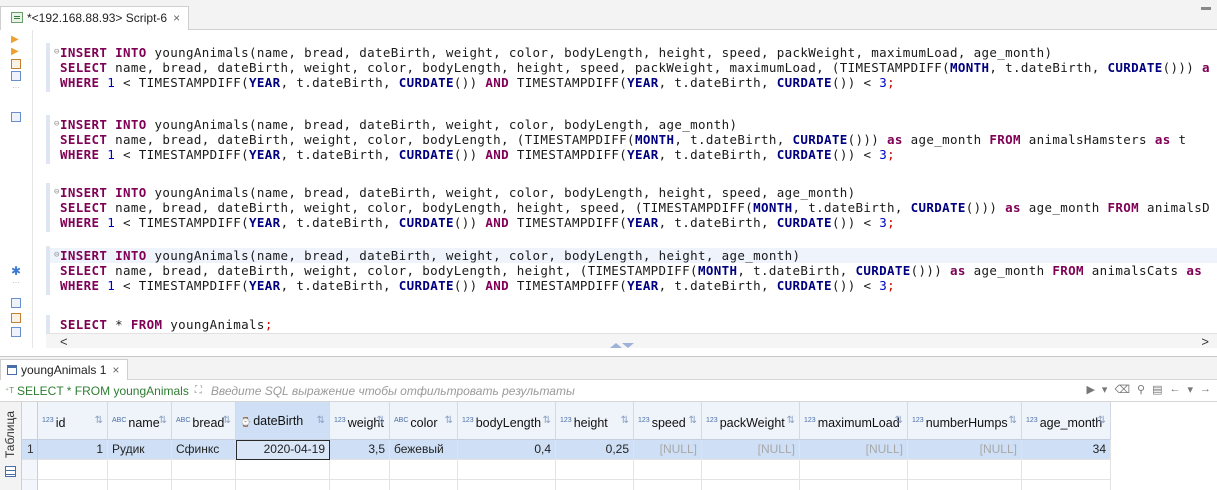 The image size is (1217, 490). Describe the element at coordinates (751, 450) in the screenshot. I see `grid-cell-packWeight: [NULL]` at that location.